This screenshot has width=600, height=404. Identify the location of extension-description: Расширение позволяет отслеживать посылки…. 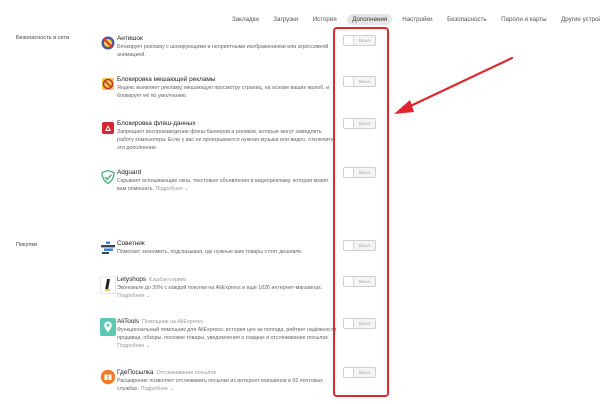
(220, 385).